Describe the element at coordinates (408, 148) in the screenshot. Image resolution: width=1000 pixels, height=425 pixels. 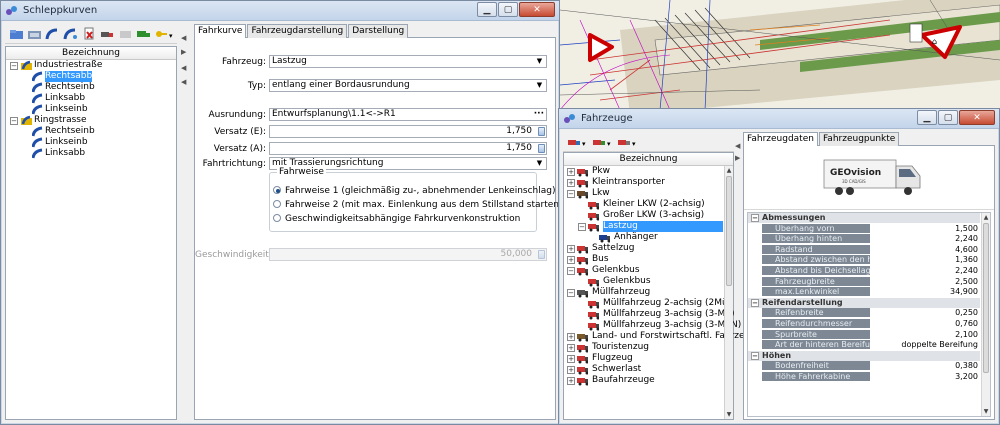
I see `versatz-a-input: 1,750` at that location.